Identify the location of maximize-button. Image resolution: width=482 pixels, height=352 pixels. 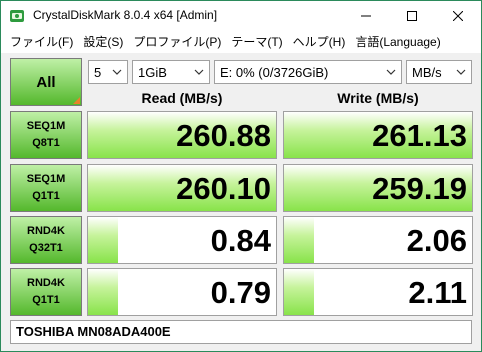
(412, 16).